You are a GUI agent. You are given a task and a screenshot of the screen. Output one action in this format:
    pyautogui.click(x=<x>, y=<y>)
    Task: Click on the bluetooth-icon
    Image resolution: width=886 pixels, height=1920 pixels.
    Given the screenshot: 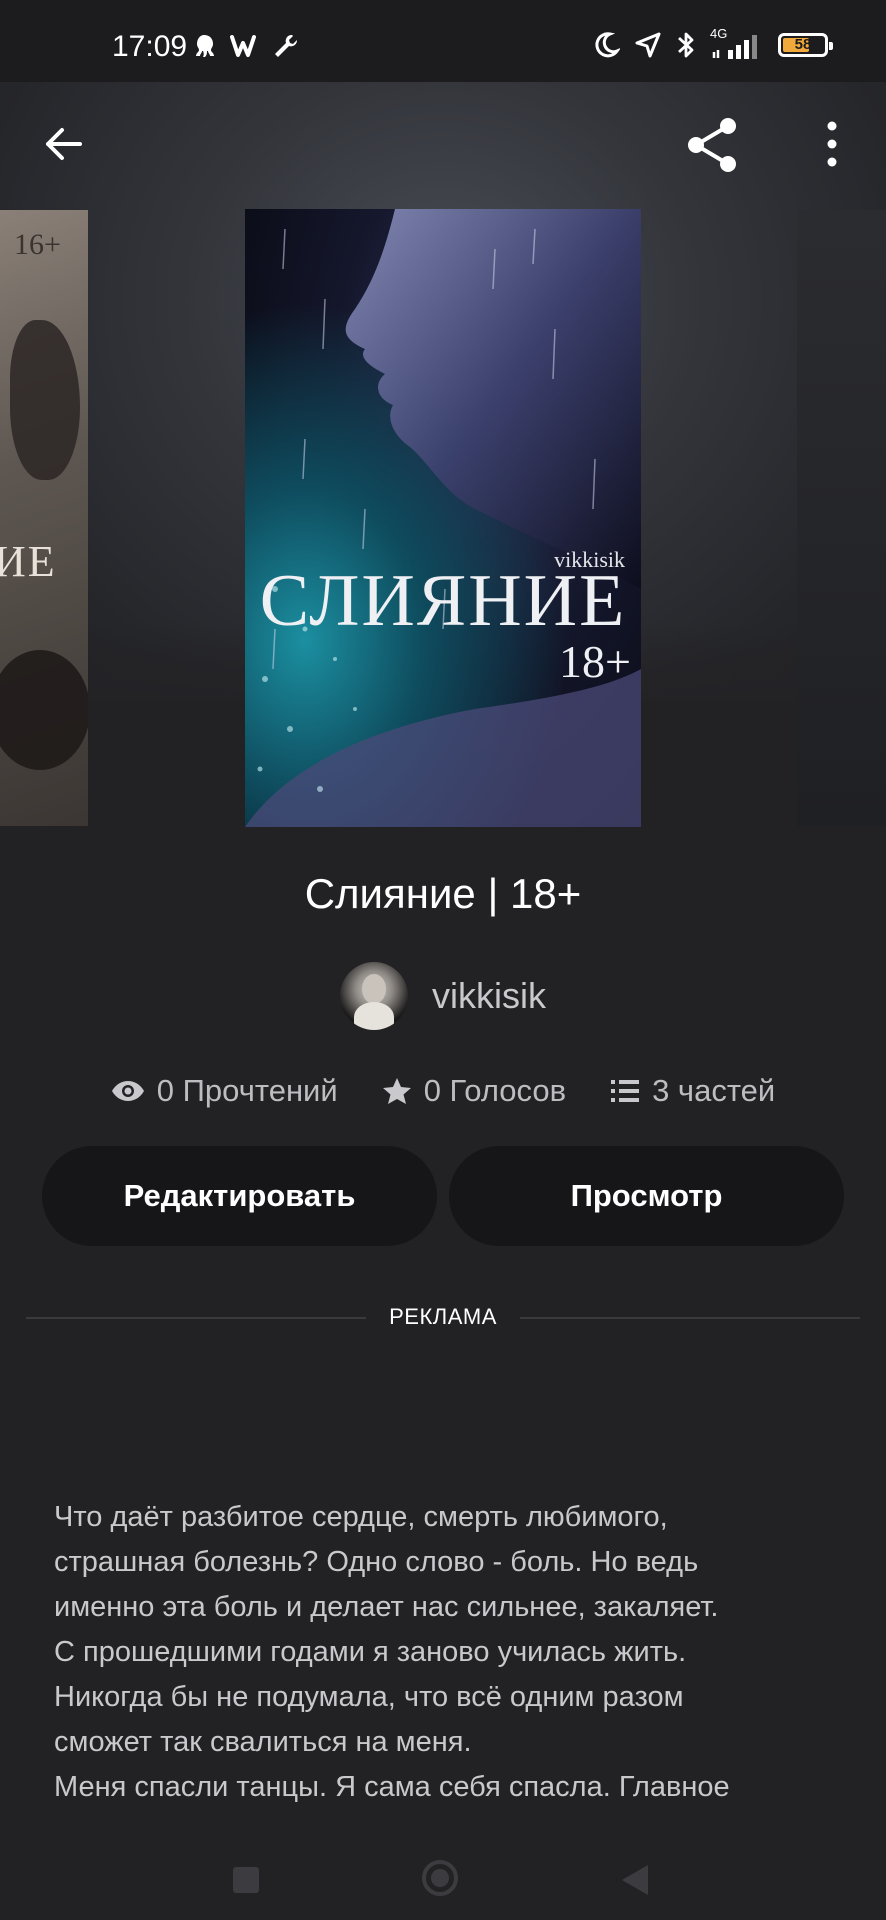 What is the action you would take?
    pyautogui.click(x=686, y=45)
    